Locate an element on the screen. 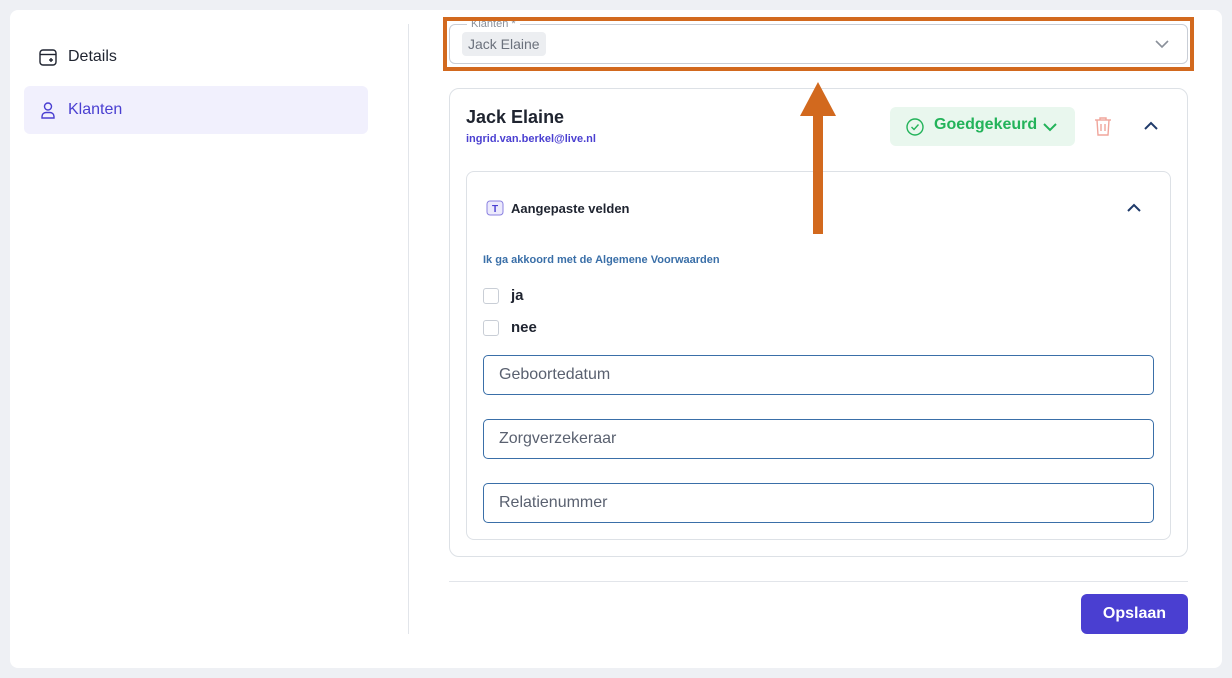 Image resolution: width=1232 pixels, height=678 pixels. user-icon is located at coordinates (48, 110).